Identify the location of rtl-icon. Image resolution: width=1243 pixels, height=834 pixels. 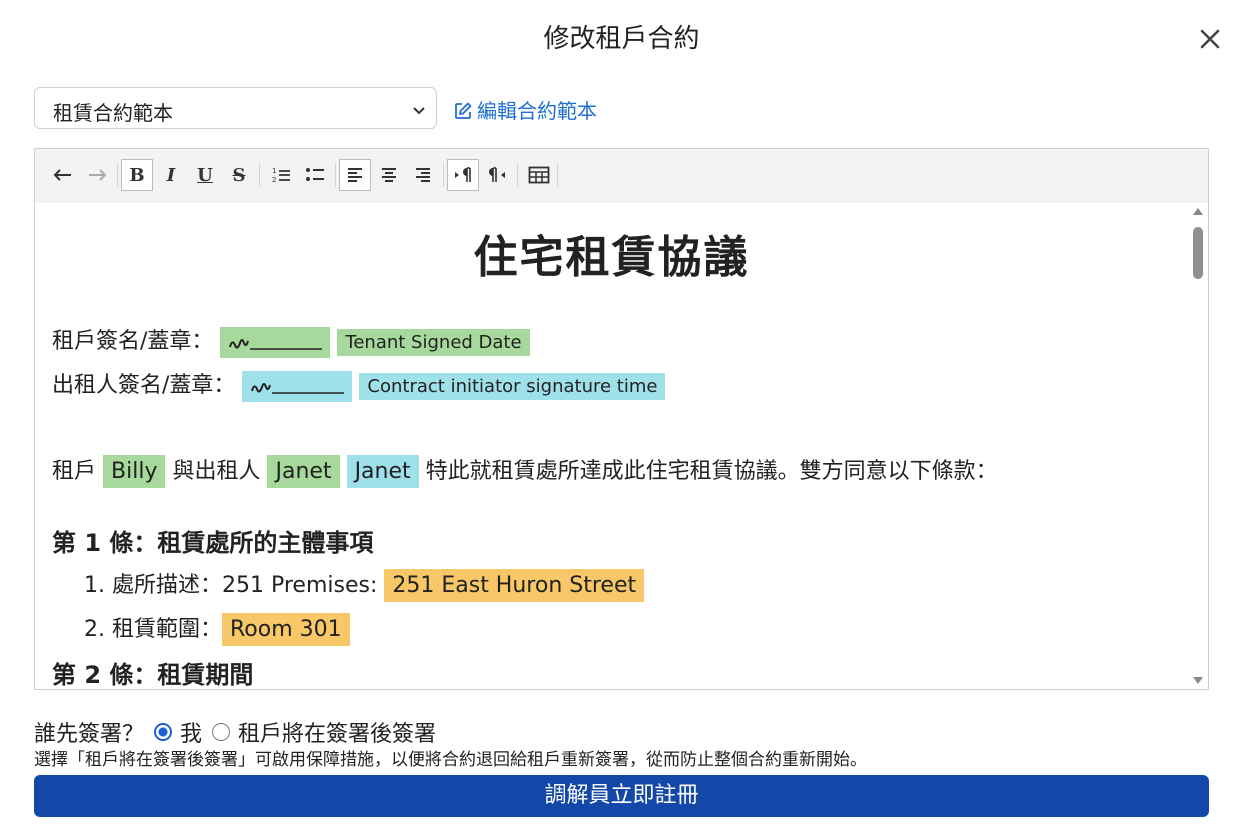
(497, 175).